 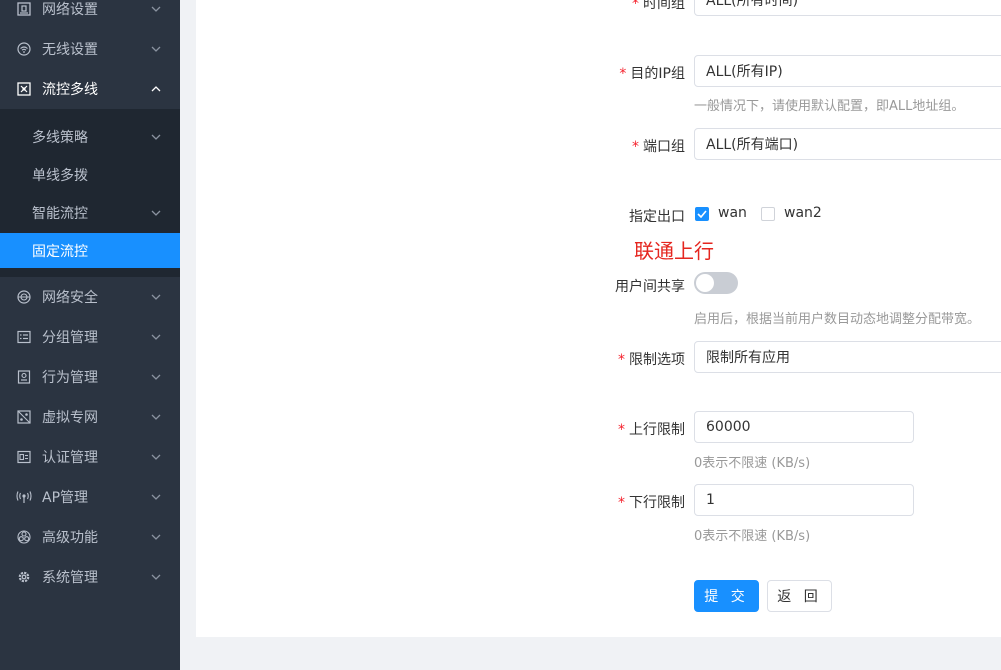 What do you see at coordinates (90, 137) in the screenshot?
I see `submenu-item-multiline-policy: 多线策略` at bounding box center [90, 137].